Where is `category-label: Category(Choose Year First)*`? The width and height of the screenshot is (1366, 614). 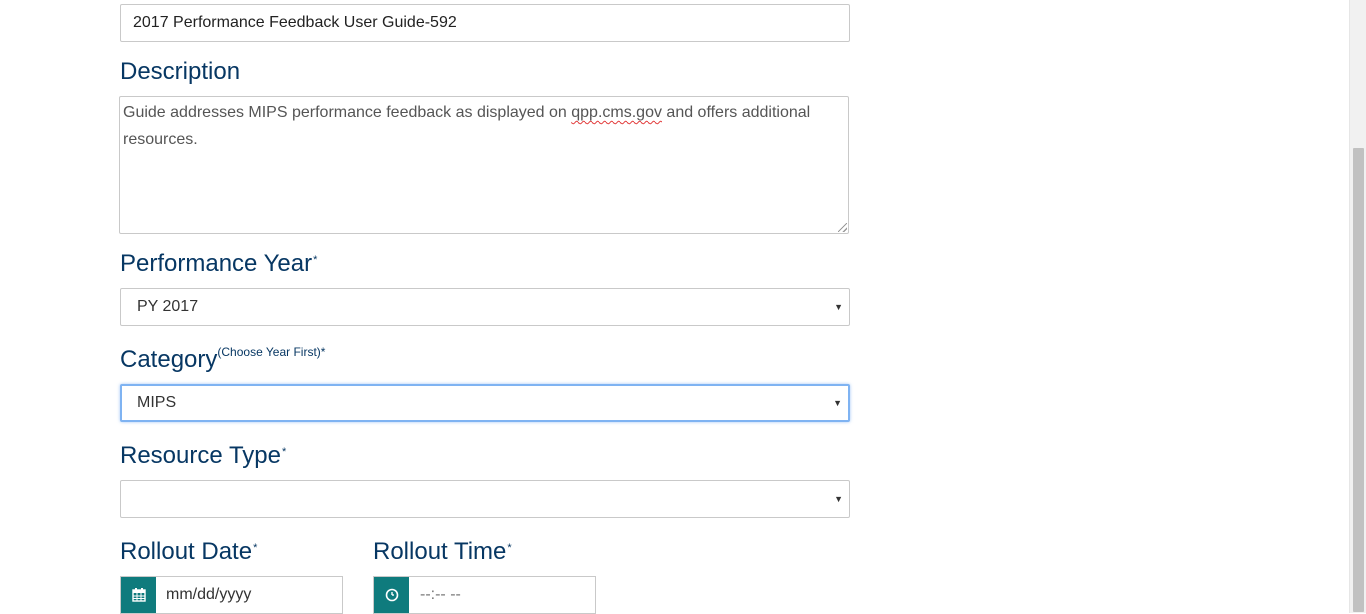
category-label: Category(Choose Year First)* is located at coordinates (223, 359).